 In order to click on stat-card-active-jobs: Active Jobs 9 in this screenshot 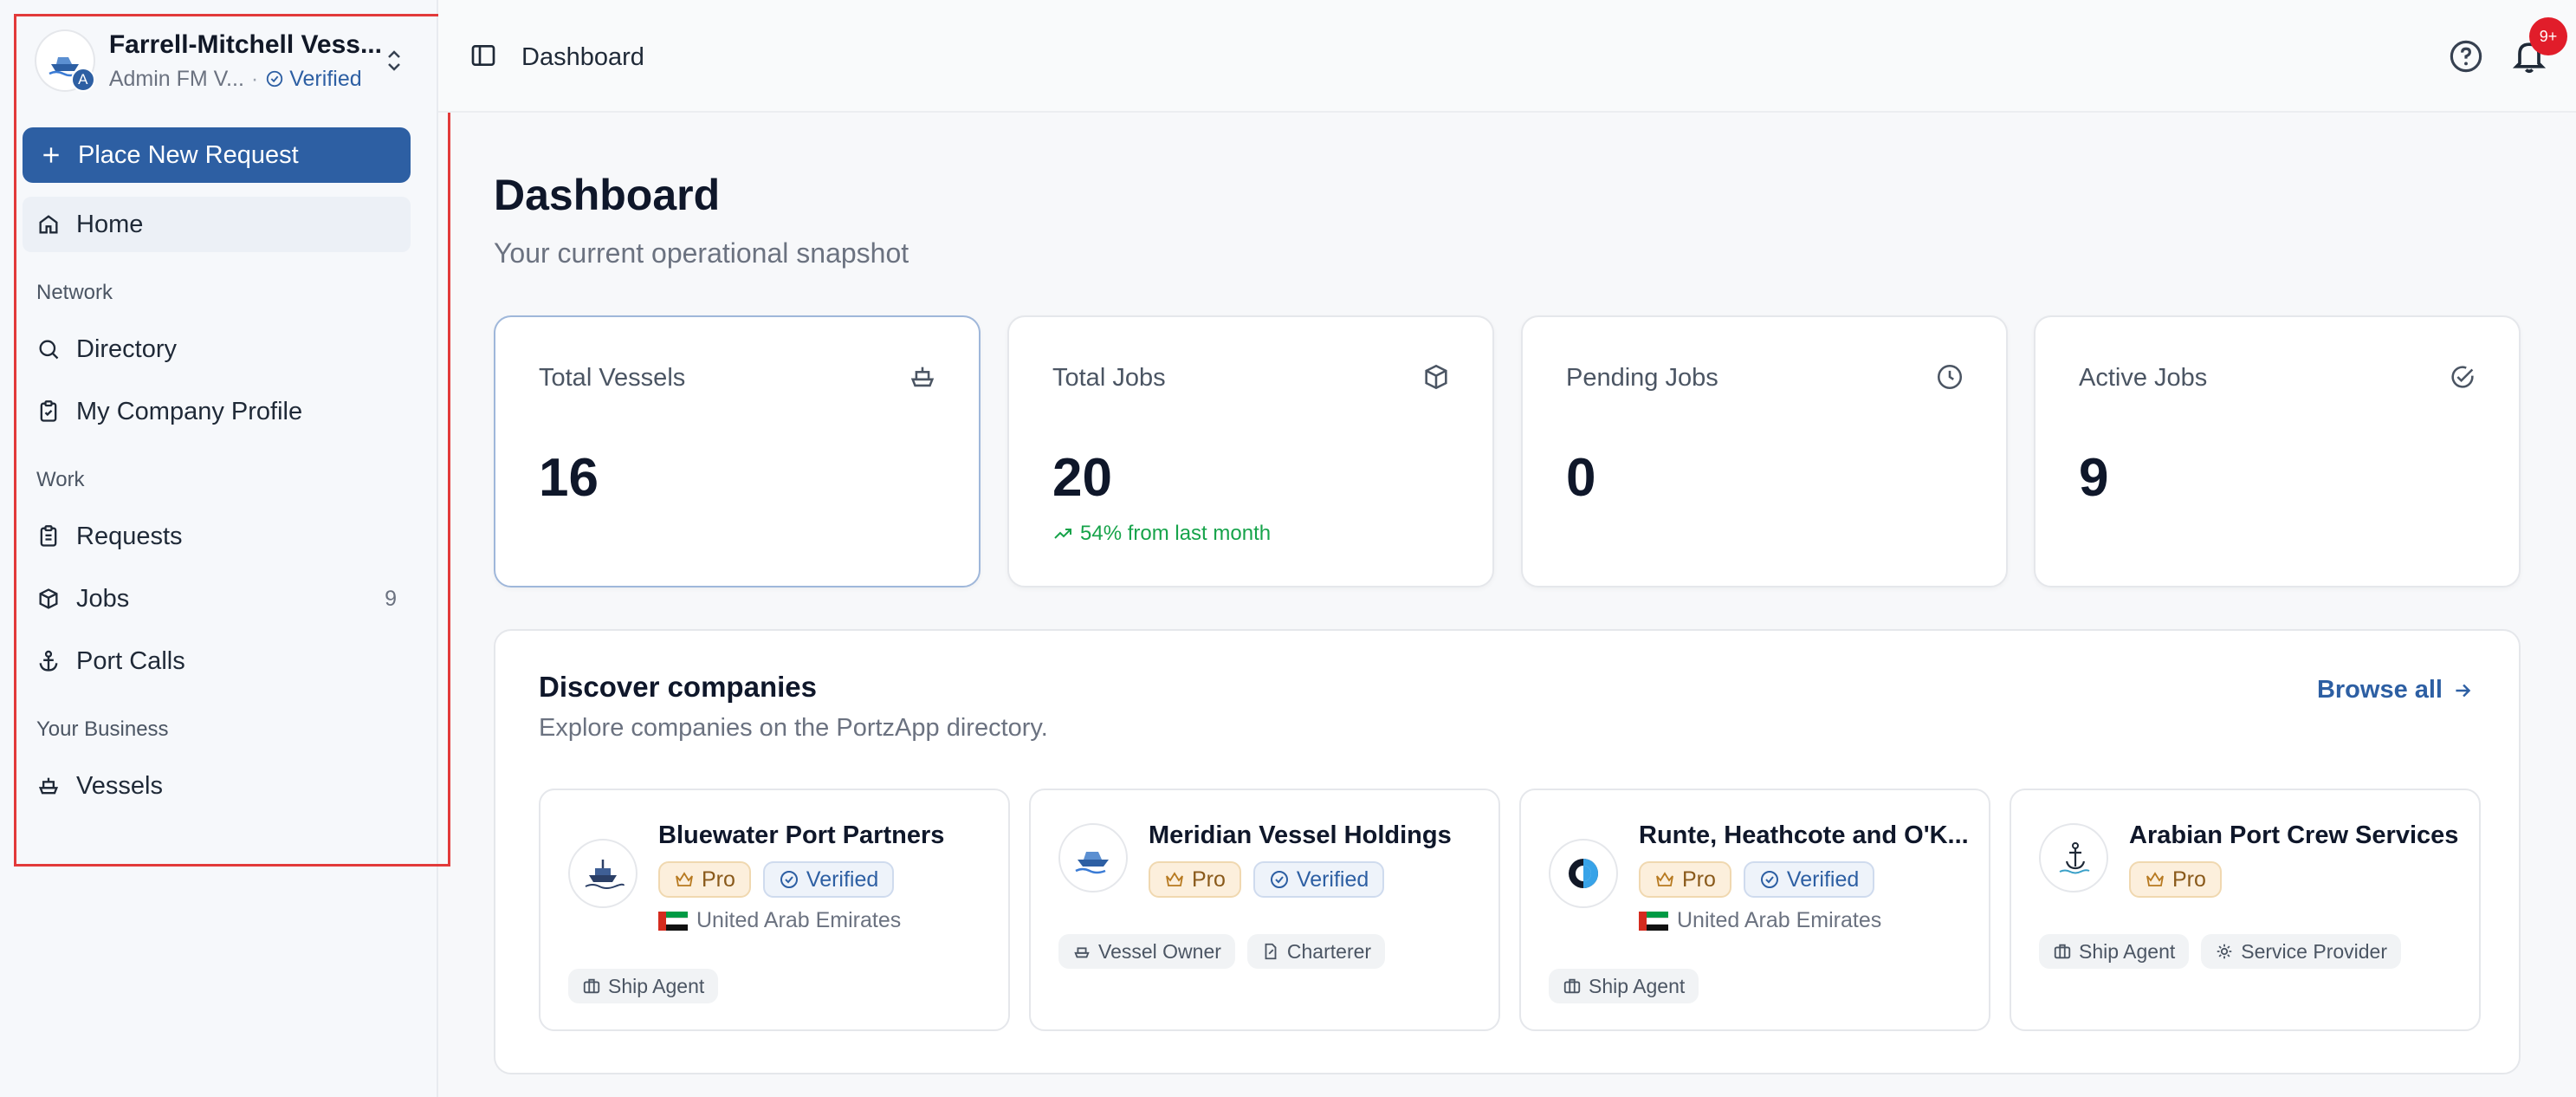, I will do `click(2277, 451)`.